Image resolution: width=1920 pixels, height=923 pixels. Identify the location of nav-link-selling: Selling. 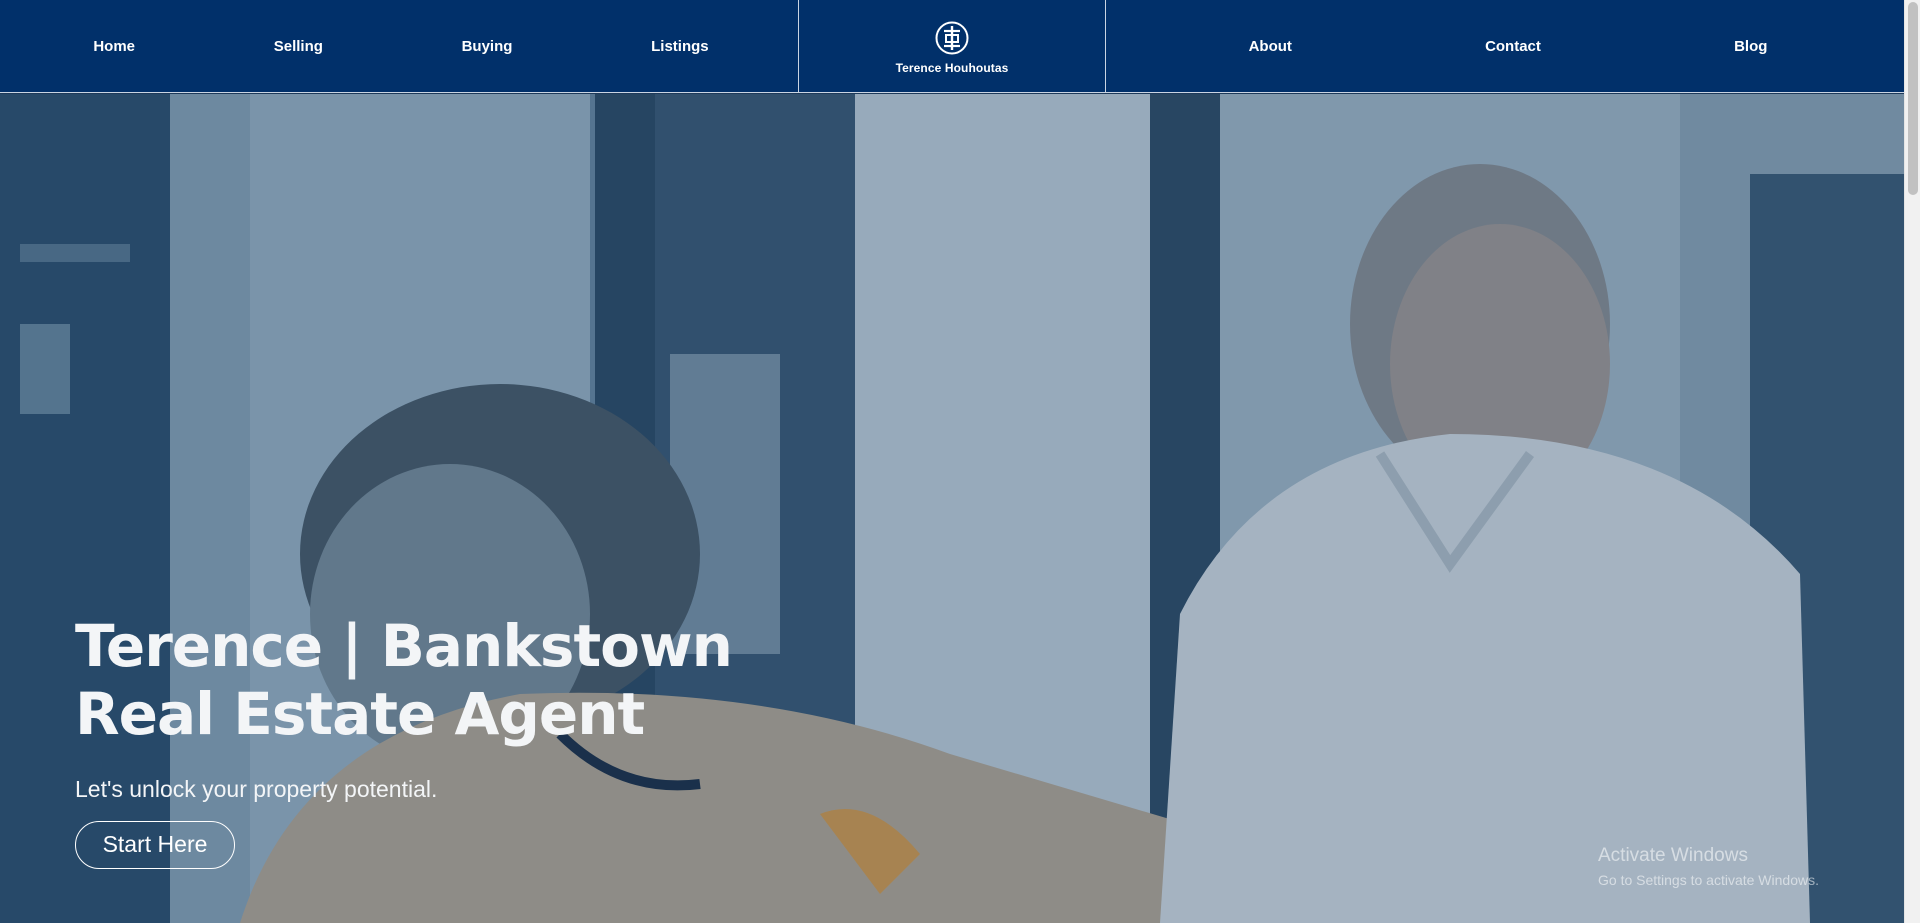
(298, 46).